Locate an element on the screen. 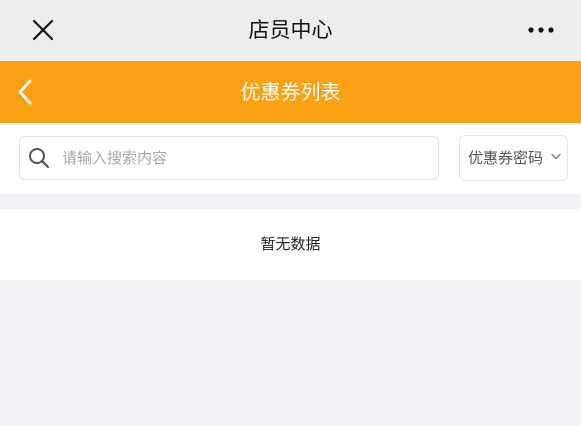 The width and height of the screenshot is (581, 426). coupon-type-selected: 优惠券密码 is located at coordinates (506, 158).